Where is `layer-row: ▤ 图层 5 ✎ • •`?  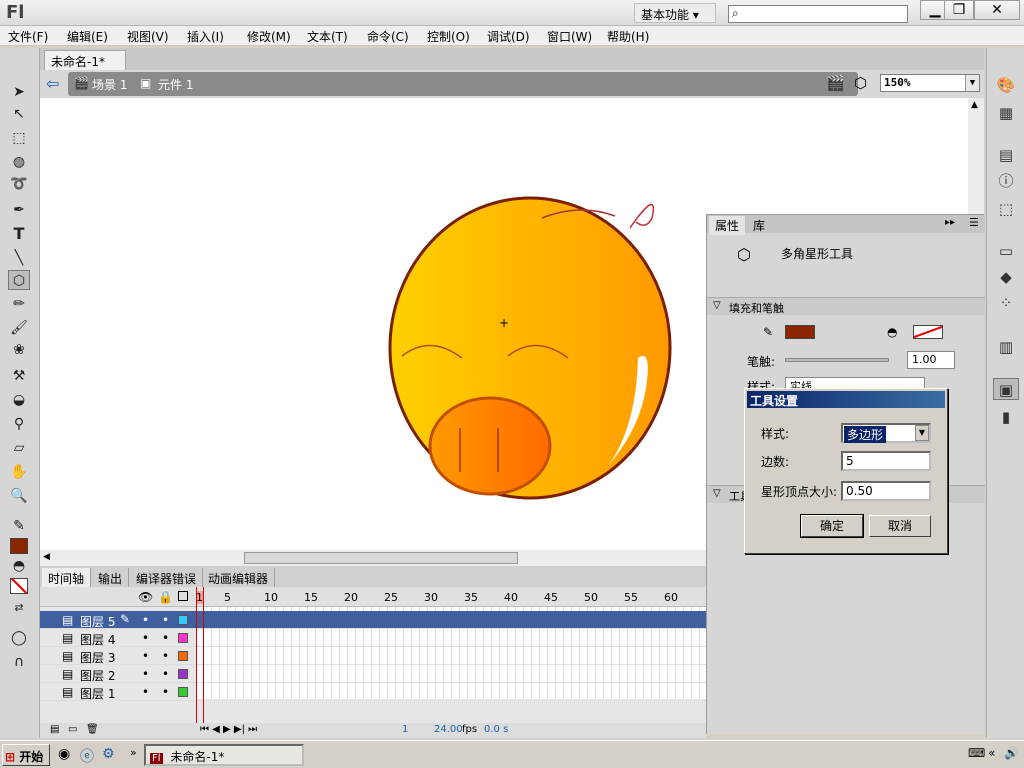 layer-row: ▤ 图层 5 ✎ • • is located at coordinates (373, 620).